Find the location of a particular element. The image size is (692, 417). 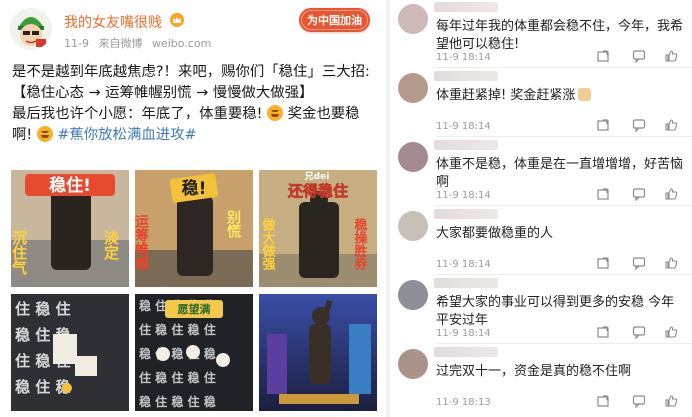

comment-item: 过完双十一，资金是真的稳不住啊 11-9 18:13 is located at coordinates (541, 379).